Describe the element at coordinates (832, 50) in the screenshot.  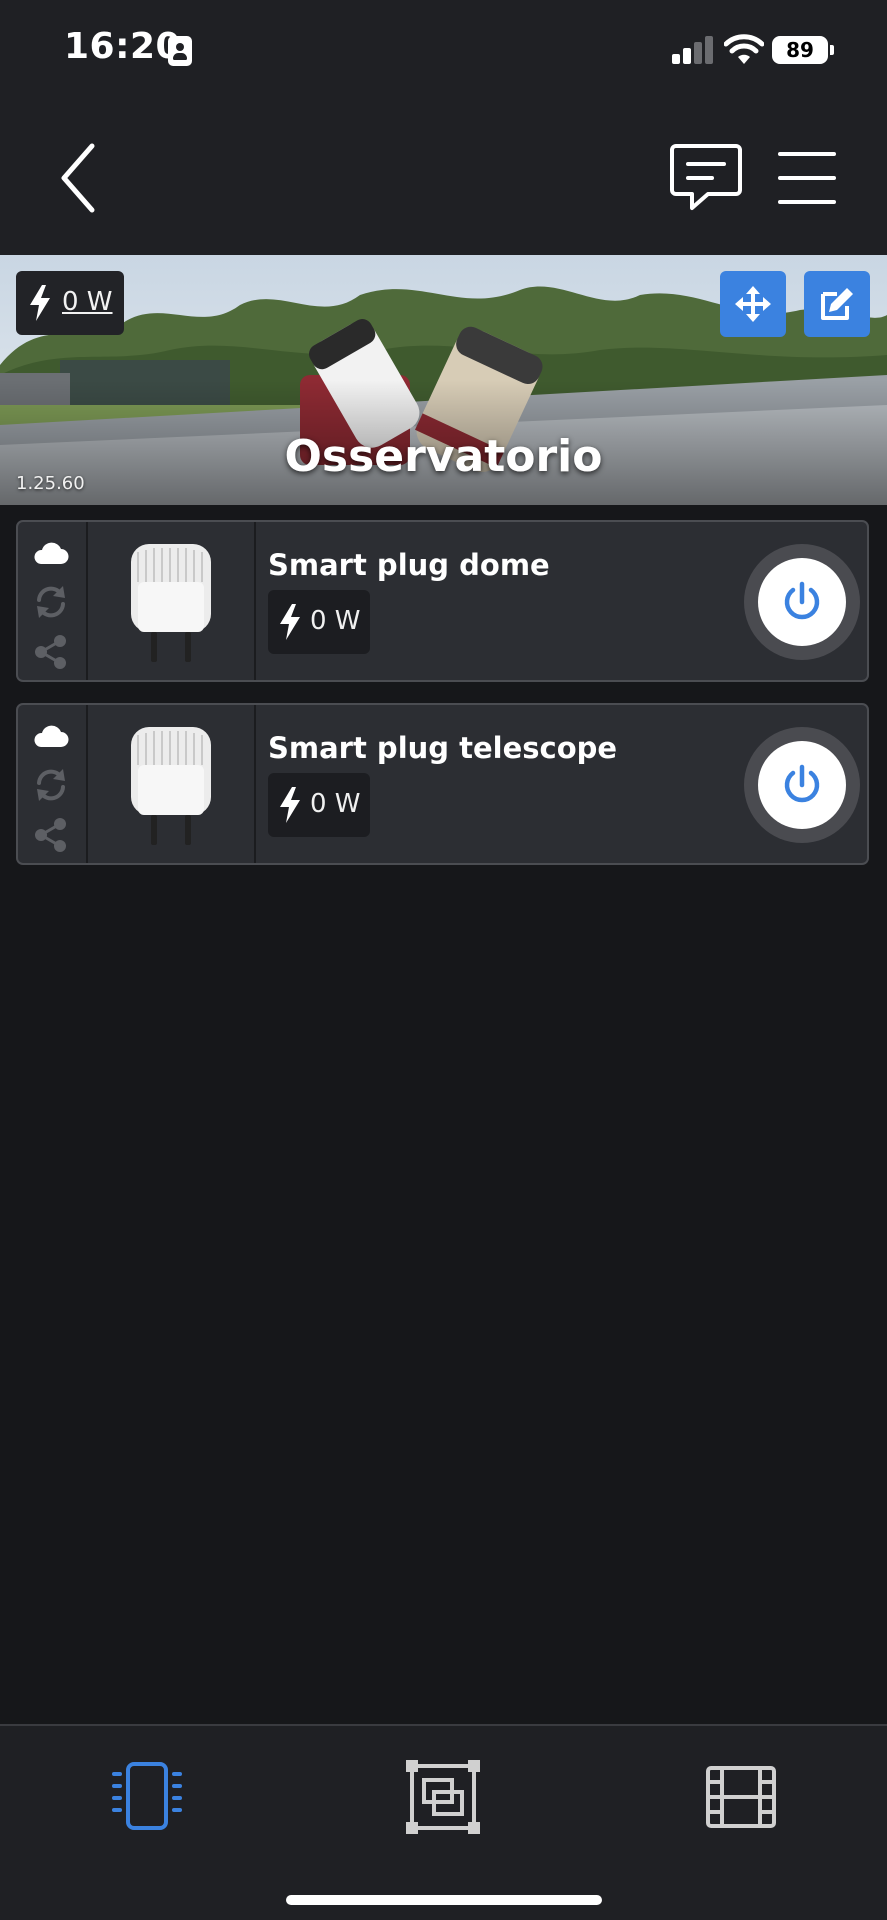
I see `battery-tip` at that location.